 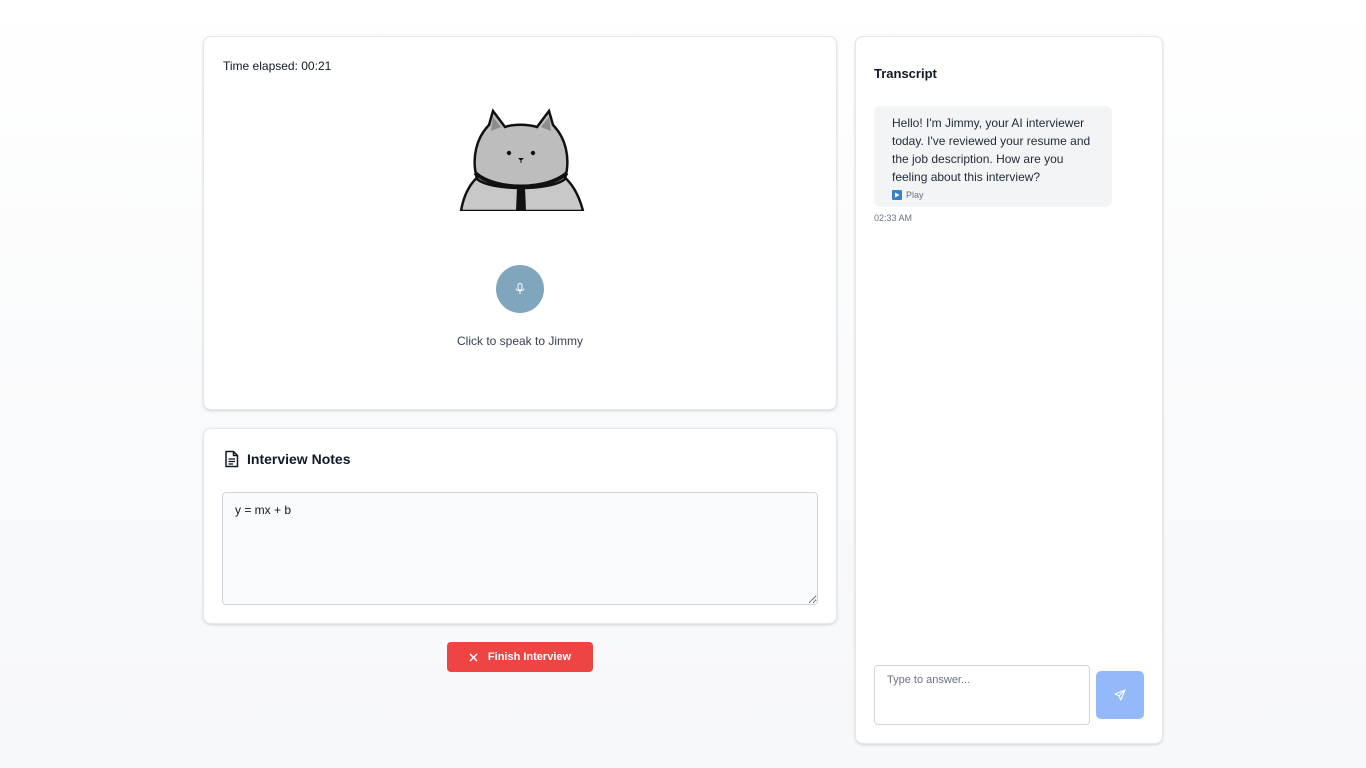 I want to click on finish-interview-label: Finish Interview, so click(x=529, y=657).